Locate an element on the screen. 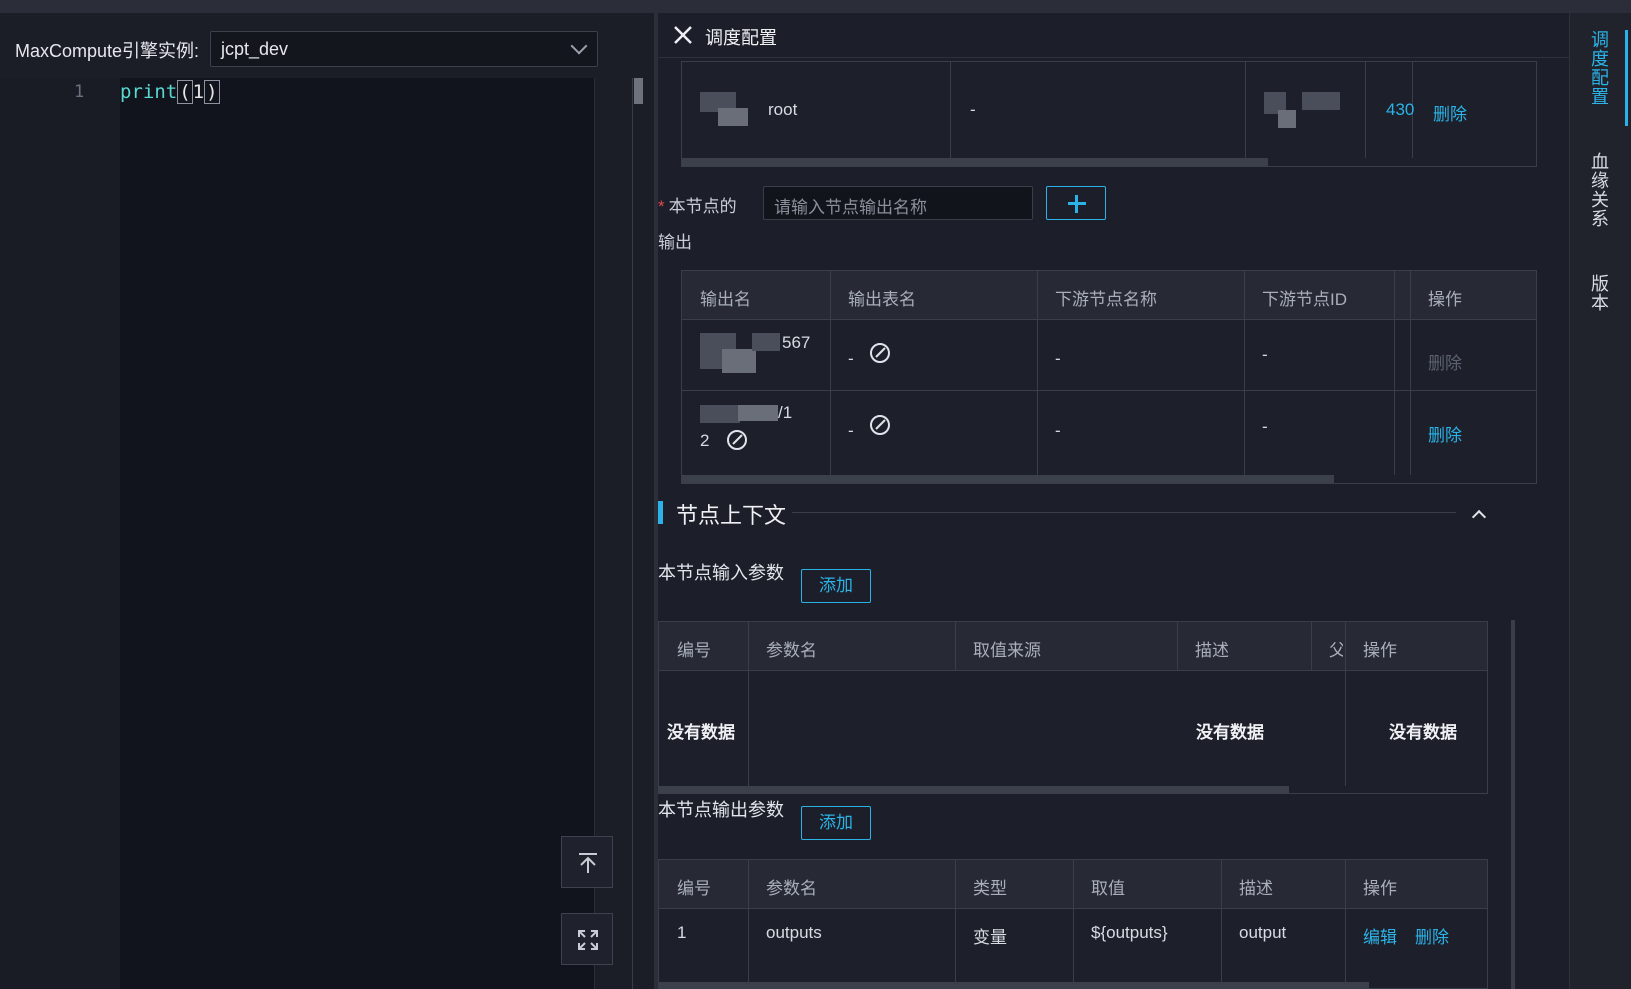 This screenshot has width=1631, height=989. output-name-label: * 本节点的 is located at coordinates (697, 206).